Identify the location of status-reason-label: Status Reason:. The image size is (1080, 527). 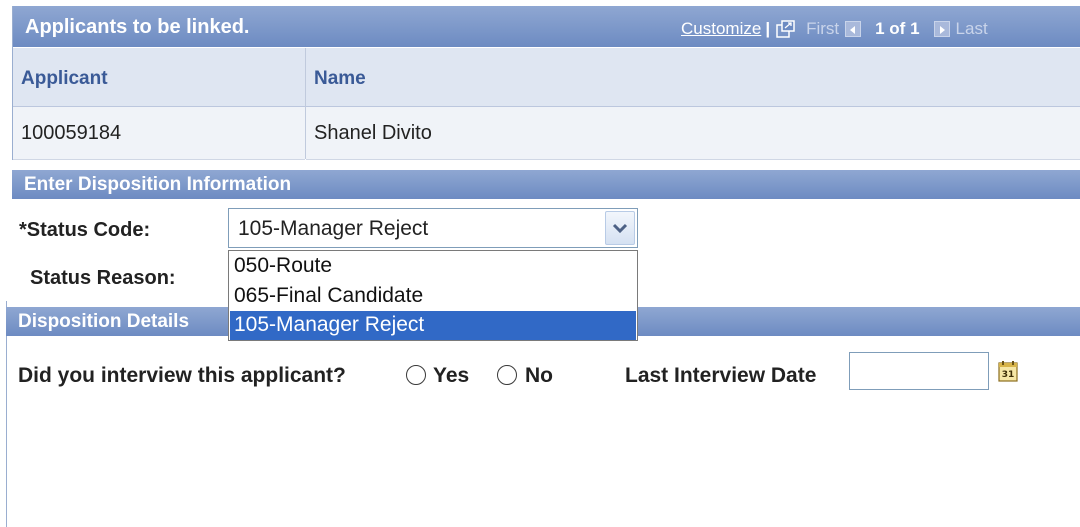
(103, 278).